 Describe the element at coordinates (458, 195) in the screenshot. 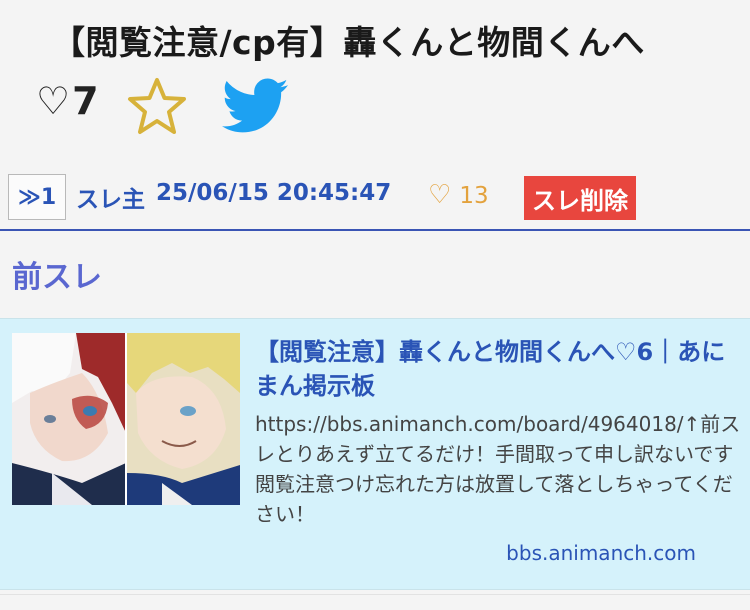

I see `post-like-button: ♡ 13` at that location.